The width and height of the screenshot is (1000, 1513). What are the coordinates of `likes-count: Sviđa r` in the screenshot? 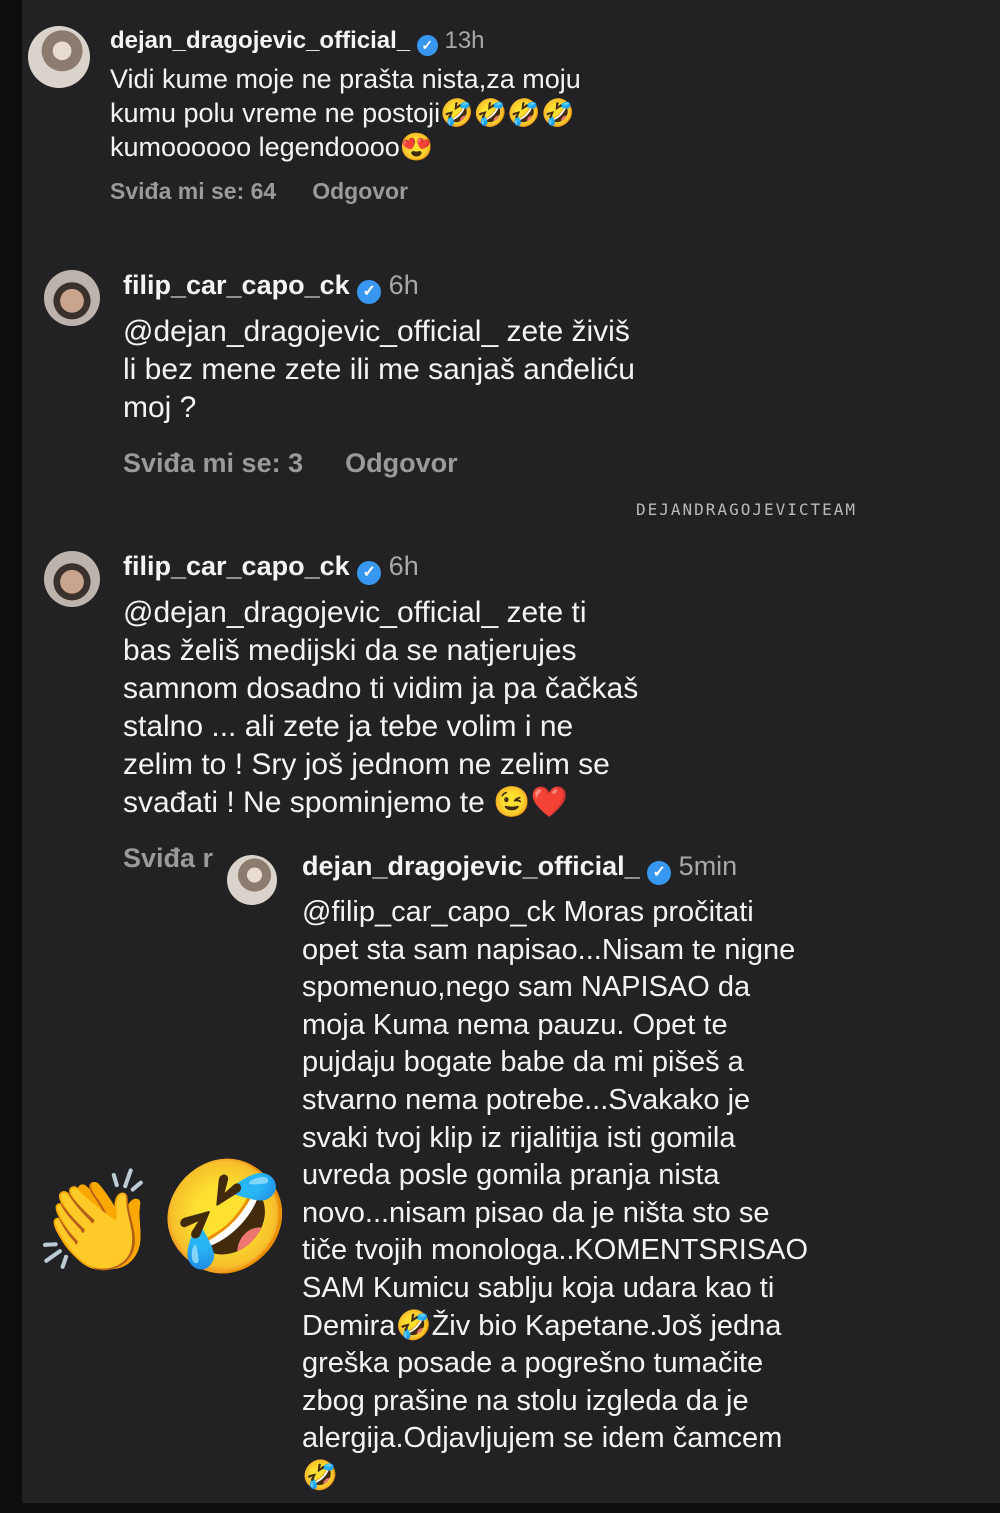 It's located at (168, 858).